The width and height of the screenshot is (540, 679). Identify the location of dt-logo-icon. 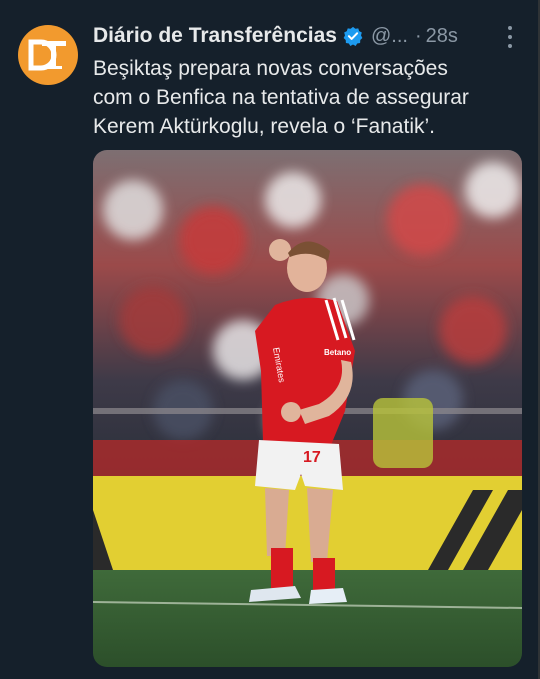
(47, 55).